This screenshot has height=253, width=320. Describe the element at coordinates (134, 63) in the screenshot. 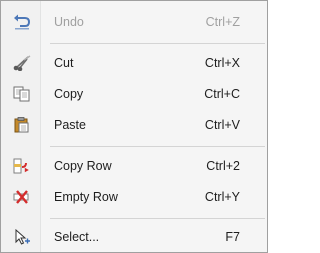

I see `menu-item-cut: Cut Ctrl+X` at that location.